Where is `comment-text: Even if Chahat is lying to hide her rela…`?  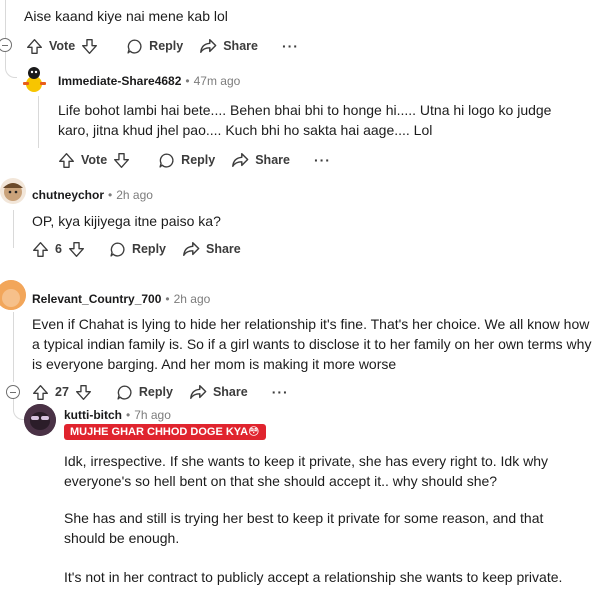 comment-text: Even if Chahat is lying to hide her rela… is located at coordinates (312, 344).